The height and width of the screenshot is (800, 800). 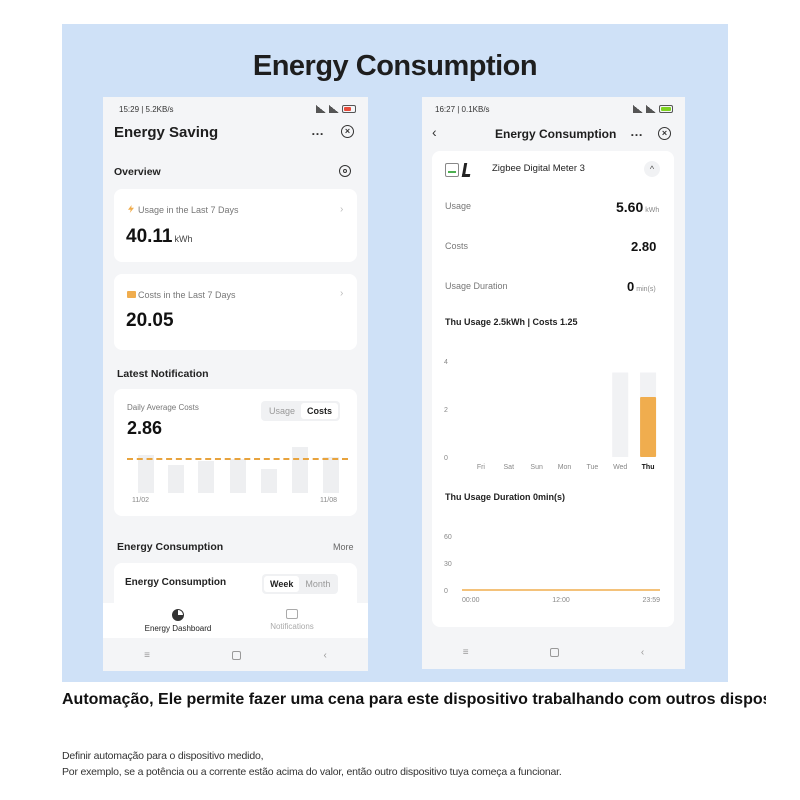 I want to click on x-tick-label: Thu, so click(x=648, y=467).